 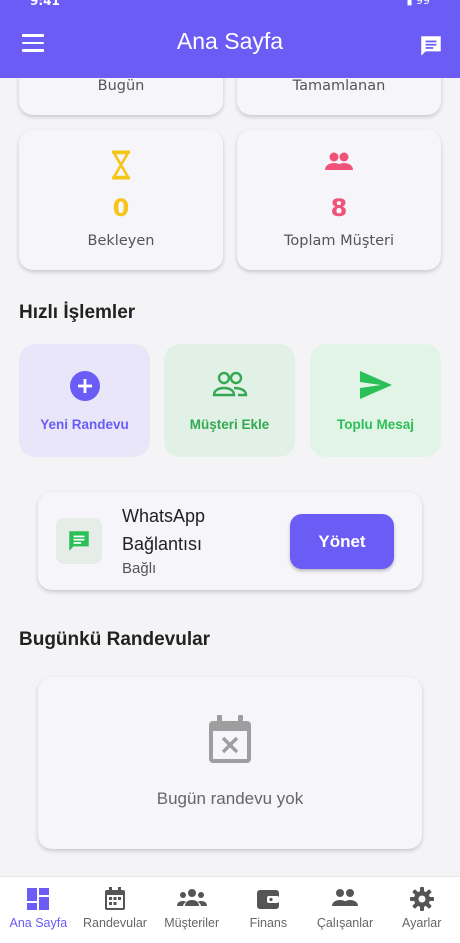 I want to click on app-bar: Ana Sayfa, so click(x=230, y=45).